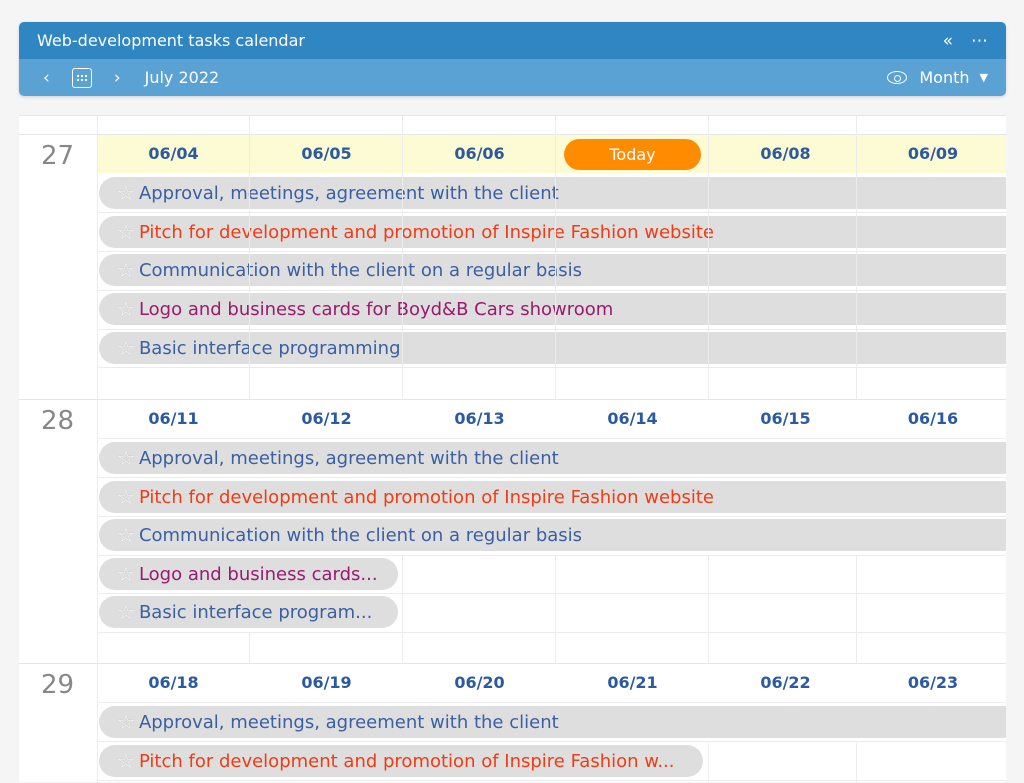 Image resolution: width=1024 pixels, height=783 pixels. I want to click on calendar-title: Web-development tasks calendar, so click(171, 40).